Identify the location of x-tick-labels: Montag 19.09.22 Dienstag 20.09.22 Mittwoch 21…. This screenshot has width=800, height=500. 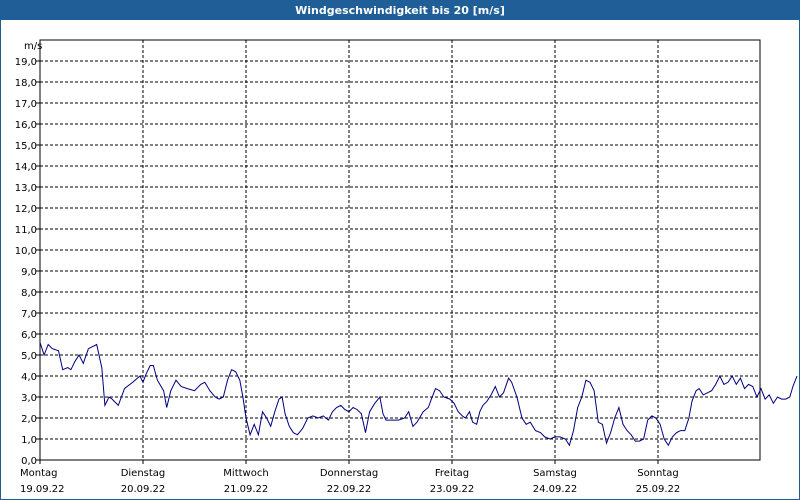
(350, 481).